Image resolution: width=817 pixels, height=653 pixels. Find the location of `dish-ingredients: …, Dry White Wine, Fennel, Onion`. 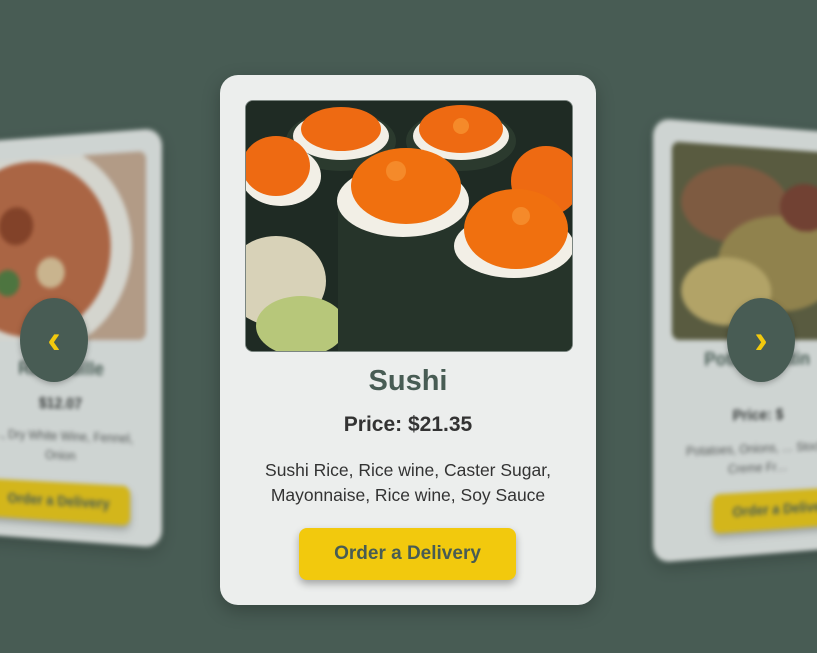

dish-ingredients: …, Dry White Wine, Fennel, Onion is located at coordinates (67, 444).